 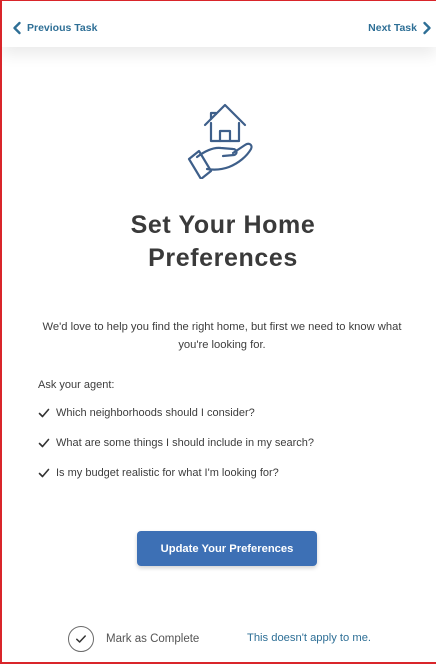 What do you see at coordinates (392, 28) in the screenshot?
I see `next-task-label: Next Task` at bounding box center [392, 28].